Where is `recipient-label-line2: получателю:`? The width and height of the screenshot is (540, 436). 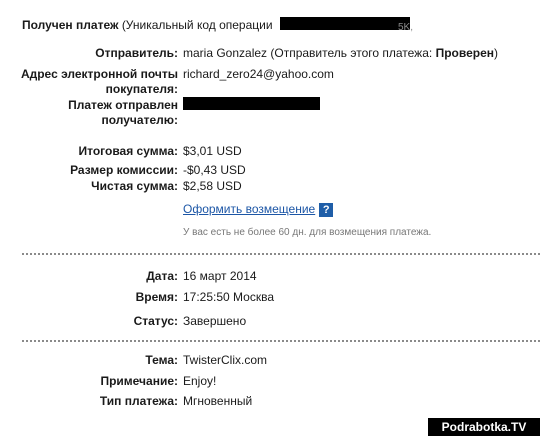 recipient-label-line2: получателю: is located at coordinates (139, 120).